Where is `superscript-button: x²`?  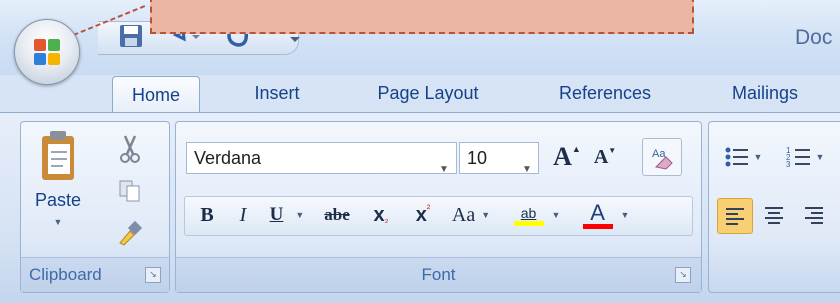 superscript-button: x² is located at coordinates (423, 215).